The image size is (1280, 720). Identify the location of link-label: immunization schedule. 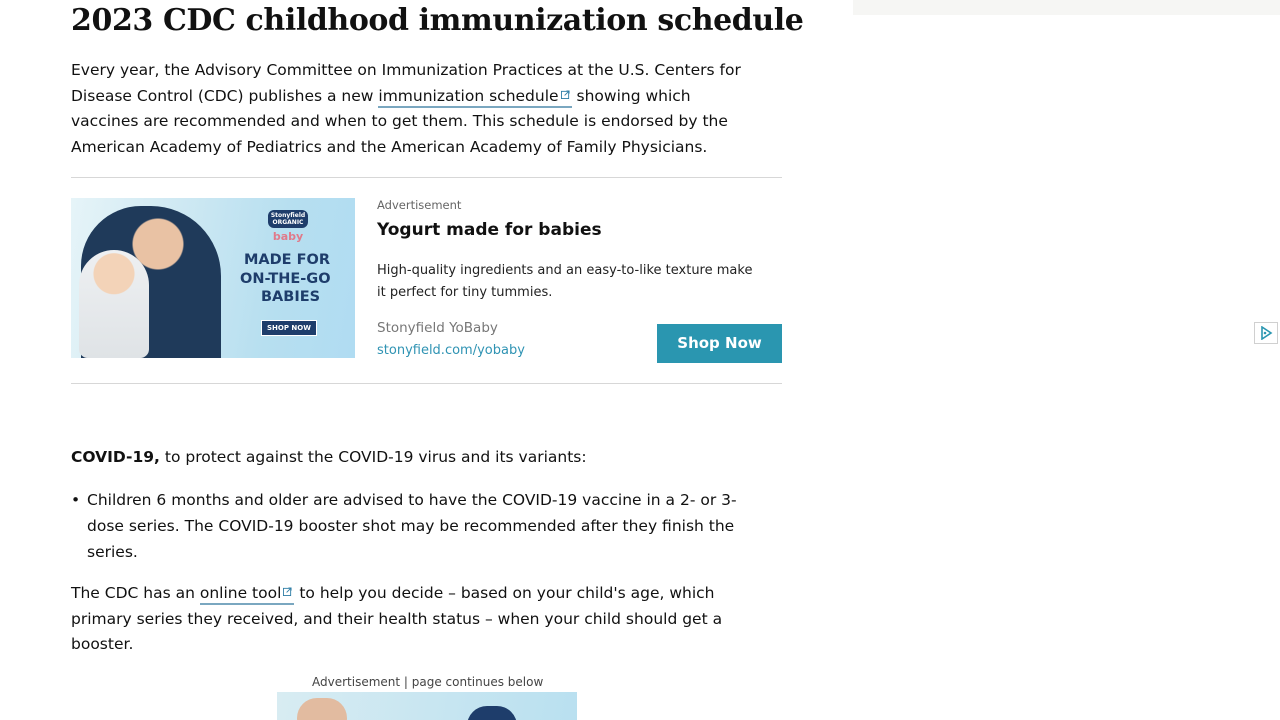
(468, 95).